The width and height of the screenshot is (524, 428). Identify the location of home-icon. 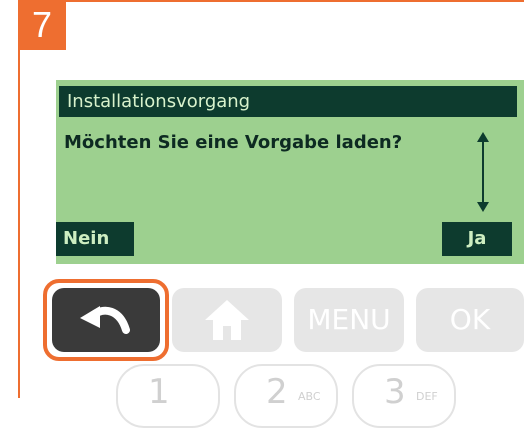
(227, 320).